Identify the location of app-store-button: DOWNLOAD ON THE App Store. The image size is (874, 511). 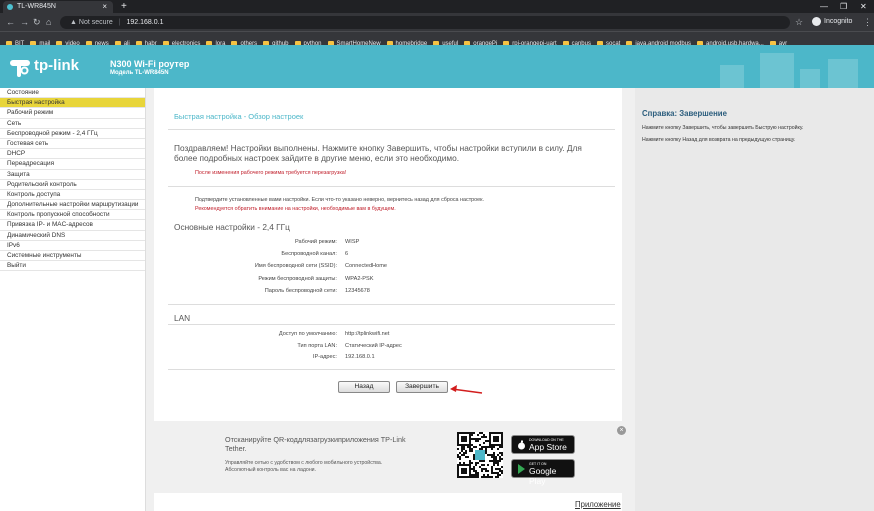
(543, 444).